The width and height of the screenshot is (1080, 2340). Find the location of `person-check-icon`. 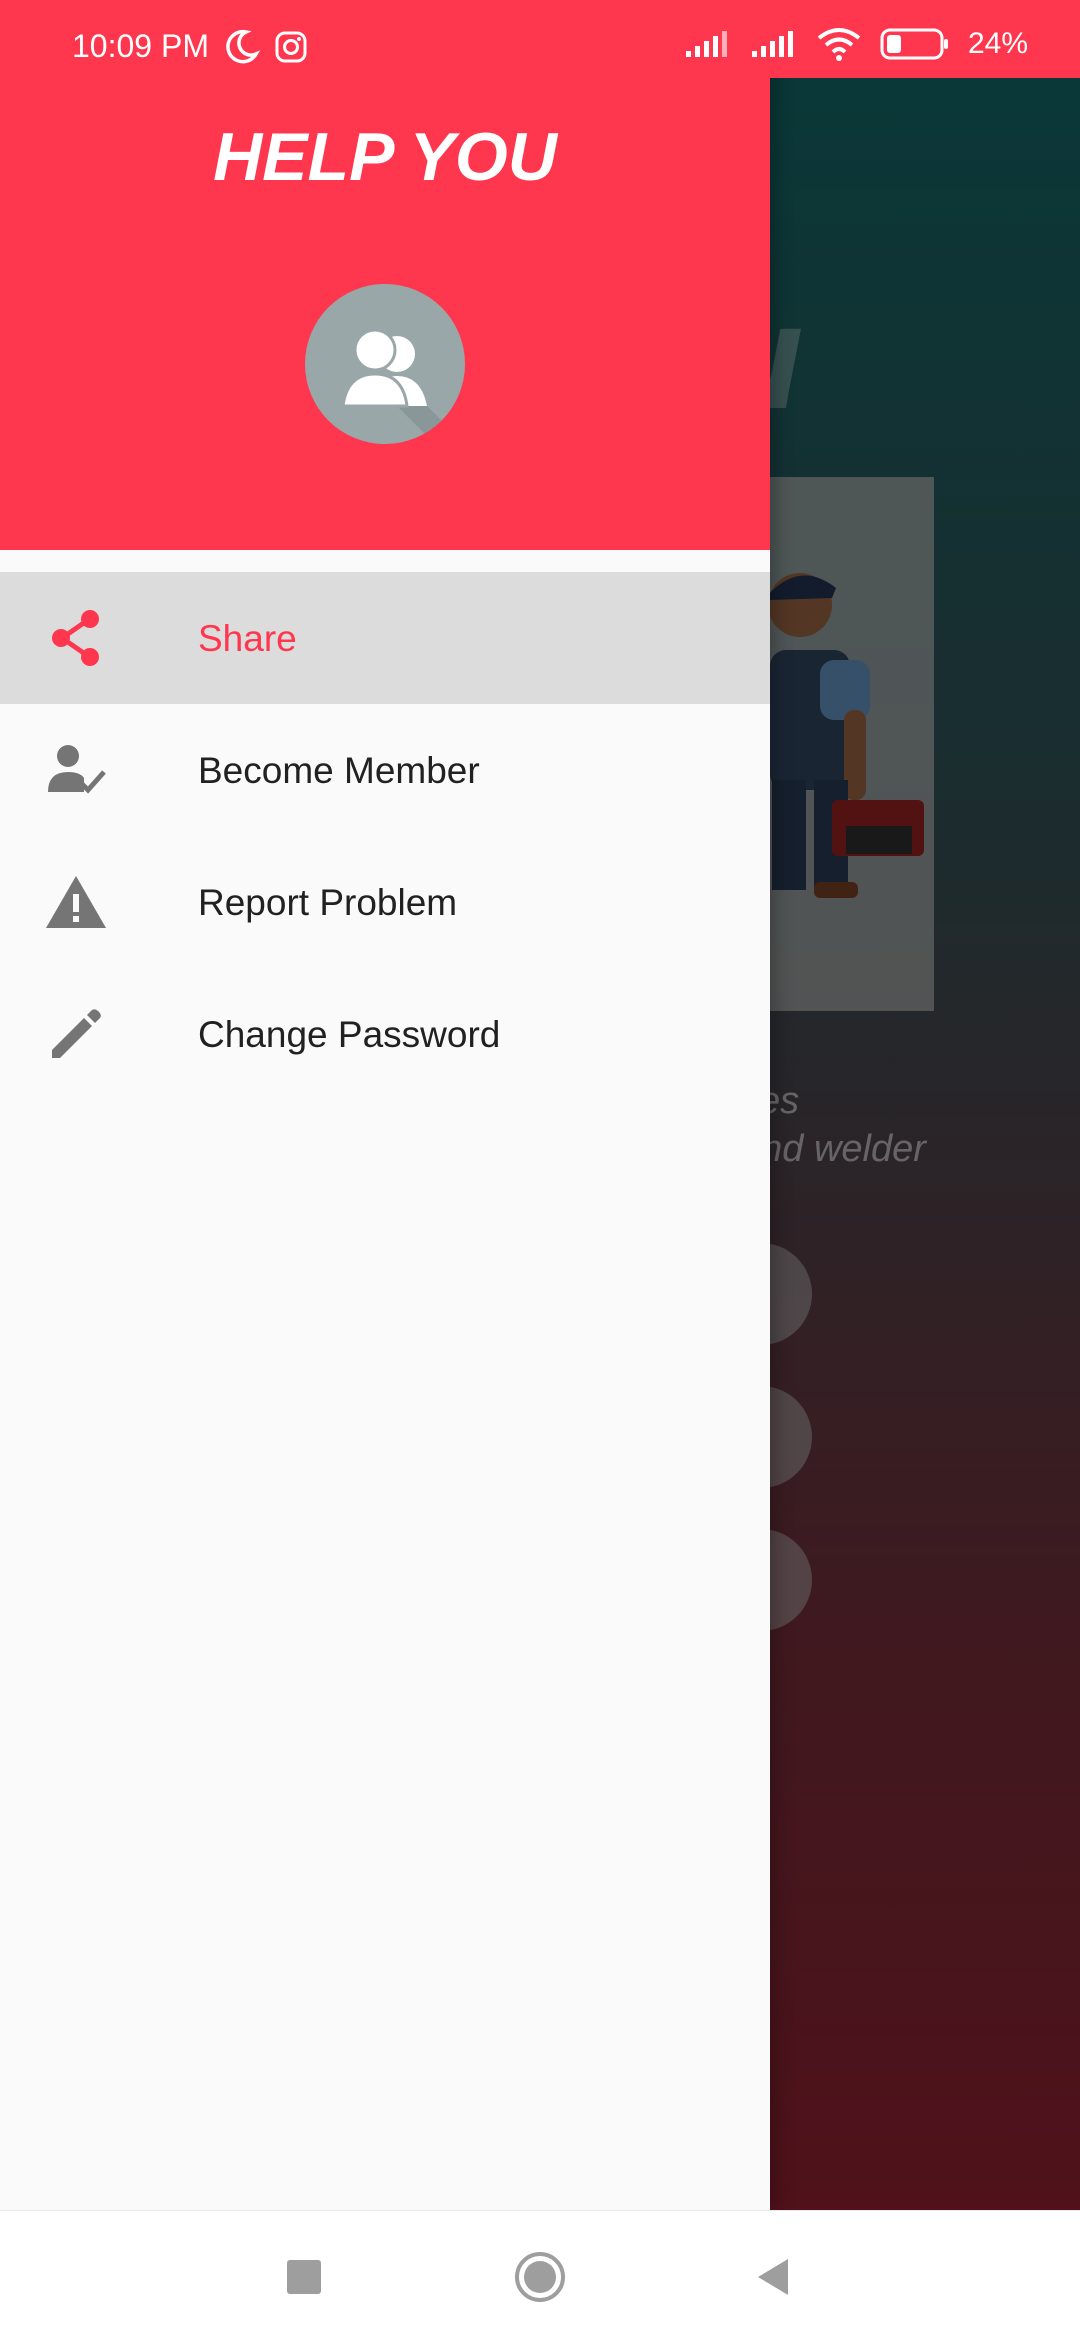

person-check-icon is located at coordinates (76, 770).